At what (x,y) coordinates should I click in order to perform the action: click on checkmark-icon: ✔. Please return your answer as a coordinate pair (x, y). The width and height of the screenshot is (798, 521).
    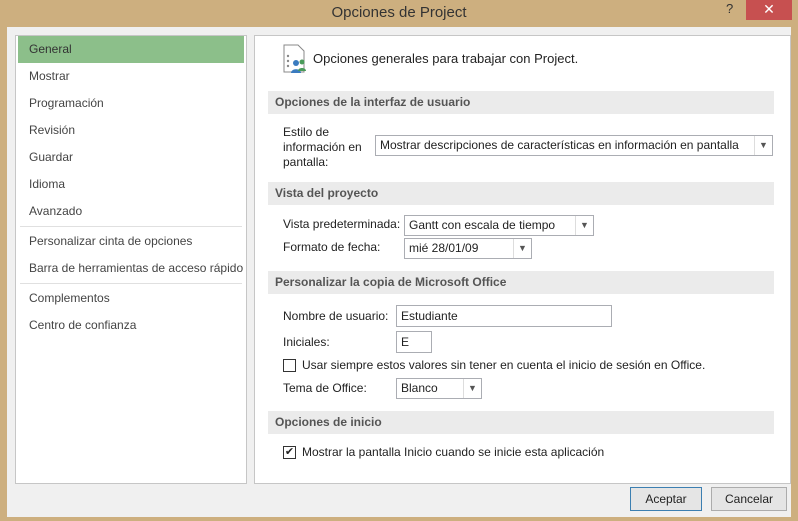
    Looking at the image, I should click on (289, 452).